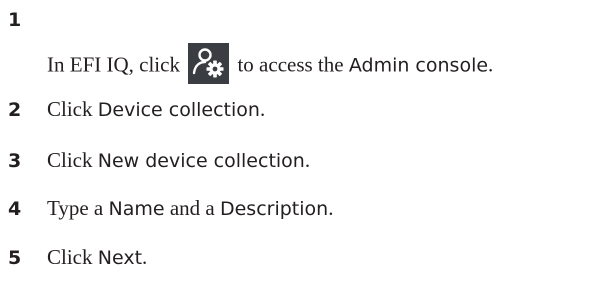 This screenshot has width=608, height=281. What do you see at coordinates (75, 208) in the screenshot?
I see `step-text-prefix: Type a` at bounding box center [75, 208].